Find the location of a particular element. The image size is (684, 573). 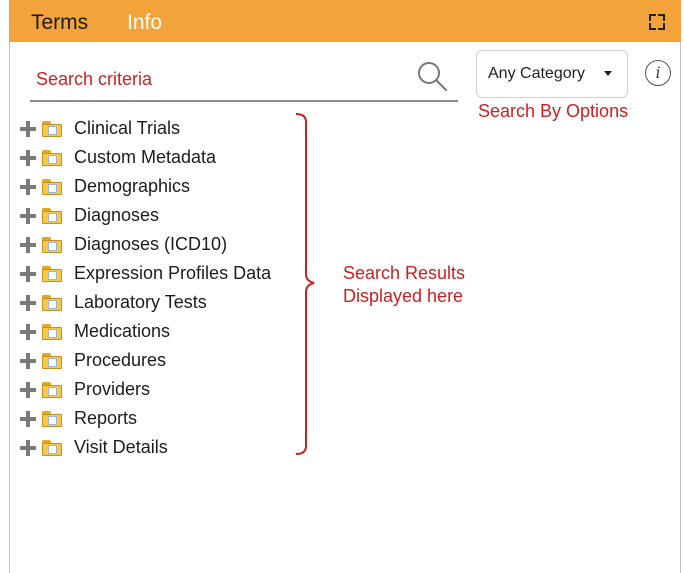

tree-item-label: Procedures is located at coordinates (120, 360).